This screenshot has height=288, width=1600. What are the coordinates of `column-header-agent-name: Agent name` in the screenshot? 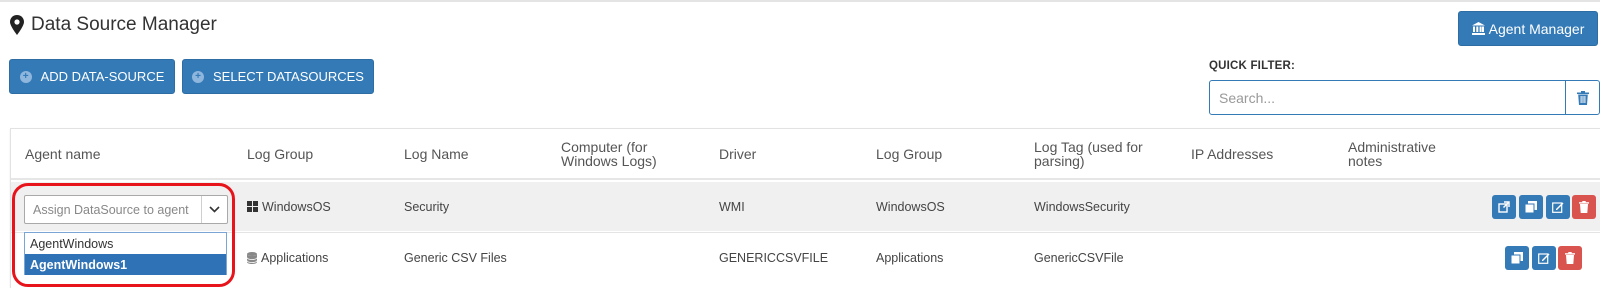 It's located at (125, 153).